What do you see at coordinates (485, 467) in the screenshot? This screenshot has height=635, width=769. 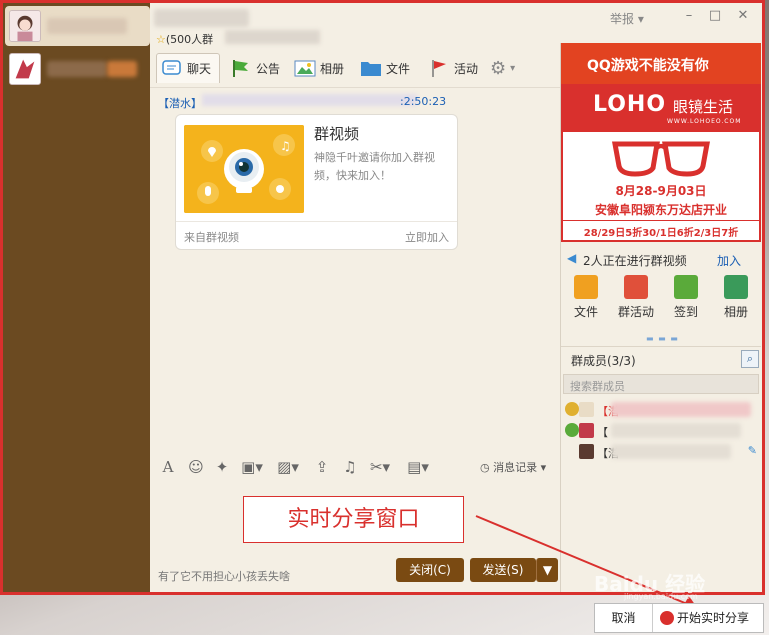 I see `clock-icon: ◷` at bounding box center [485, 467].